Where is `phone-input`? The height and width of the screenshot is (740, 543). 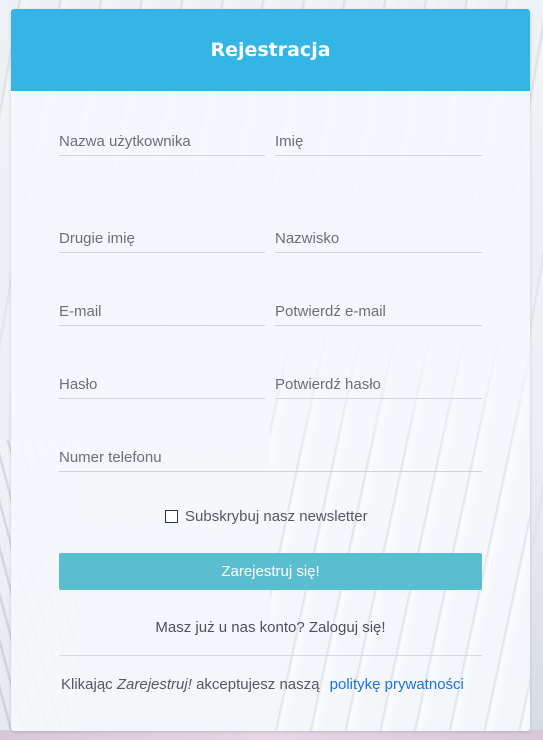 phone-input is located at coordinates (270, 457).